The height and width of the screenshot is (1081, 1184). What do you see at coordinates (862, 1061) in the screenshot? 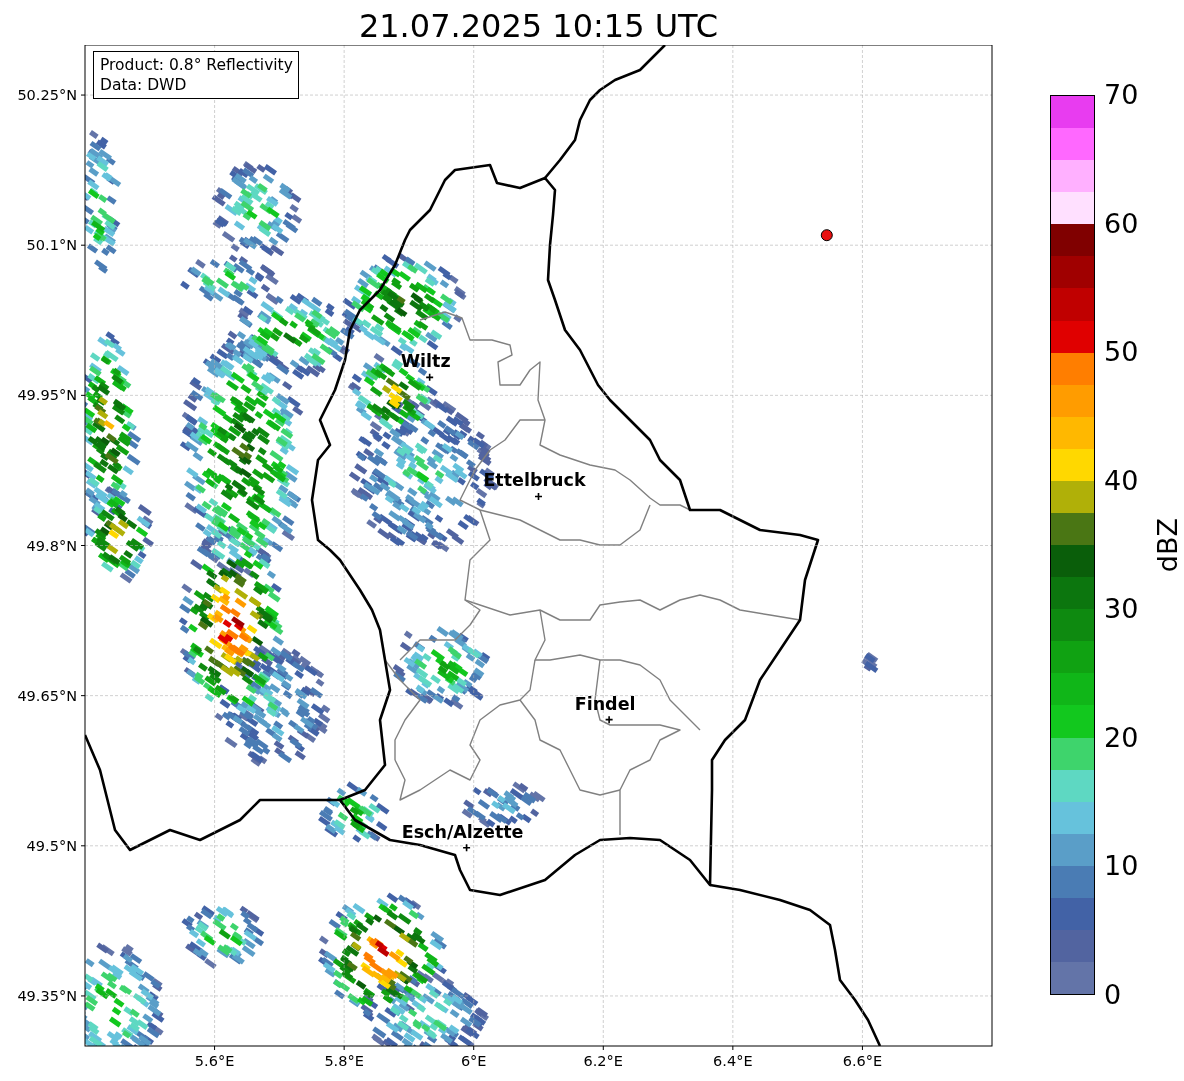
I see `tick-label: 6.6°E` at bounding box center [862, 1061].